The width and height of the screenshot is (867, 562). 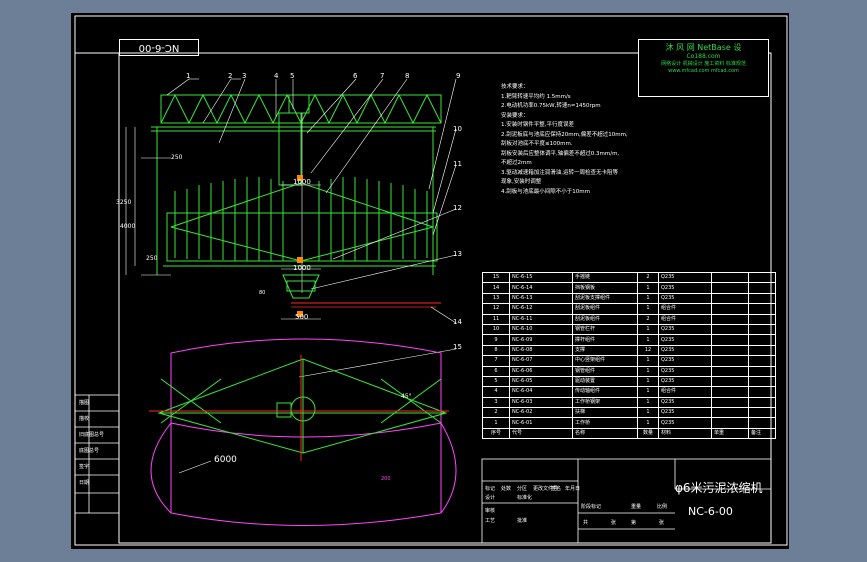 I want to click on callout-11: 11, so click(x=457, y=164).